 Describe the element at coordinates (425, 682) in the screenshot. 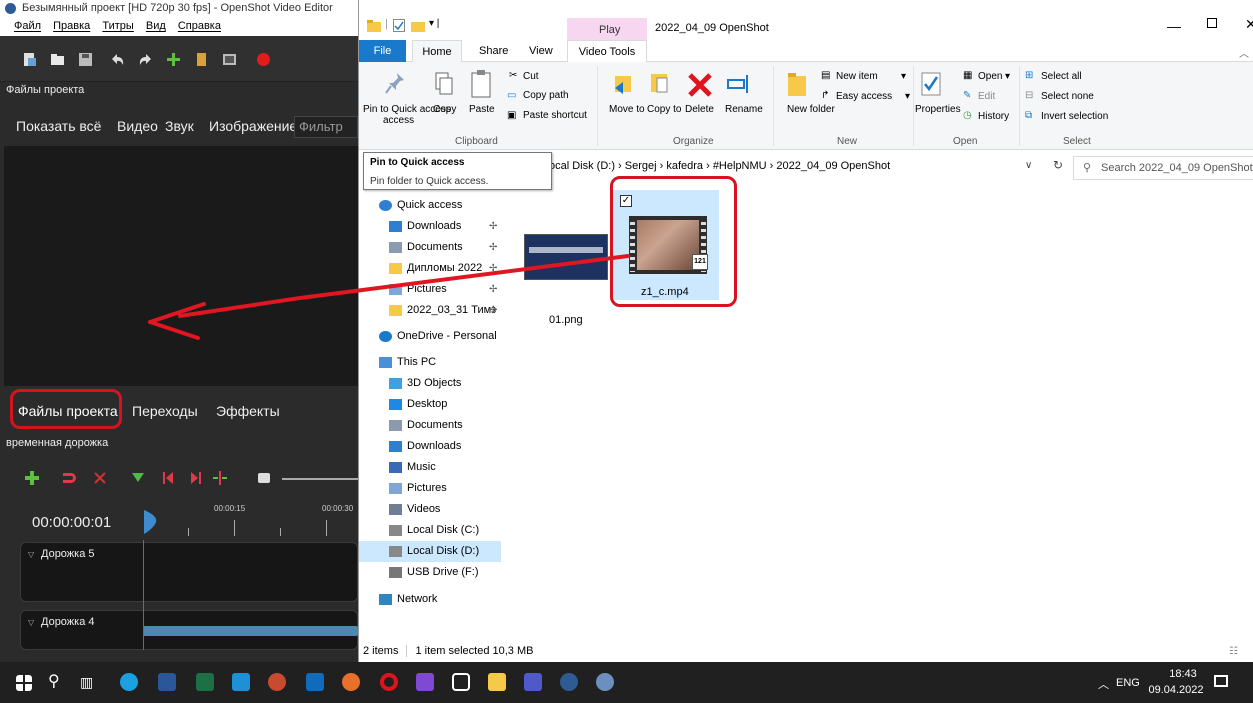

I see `visual-studio-icon` at that location.